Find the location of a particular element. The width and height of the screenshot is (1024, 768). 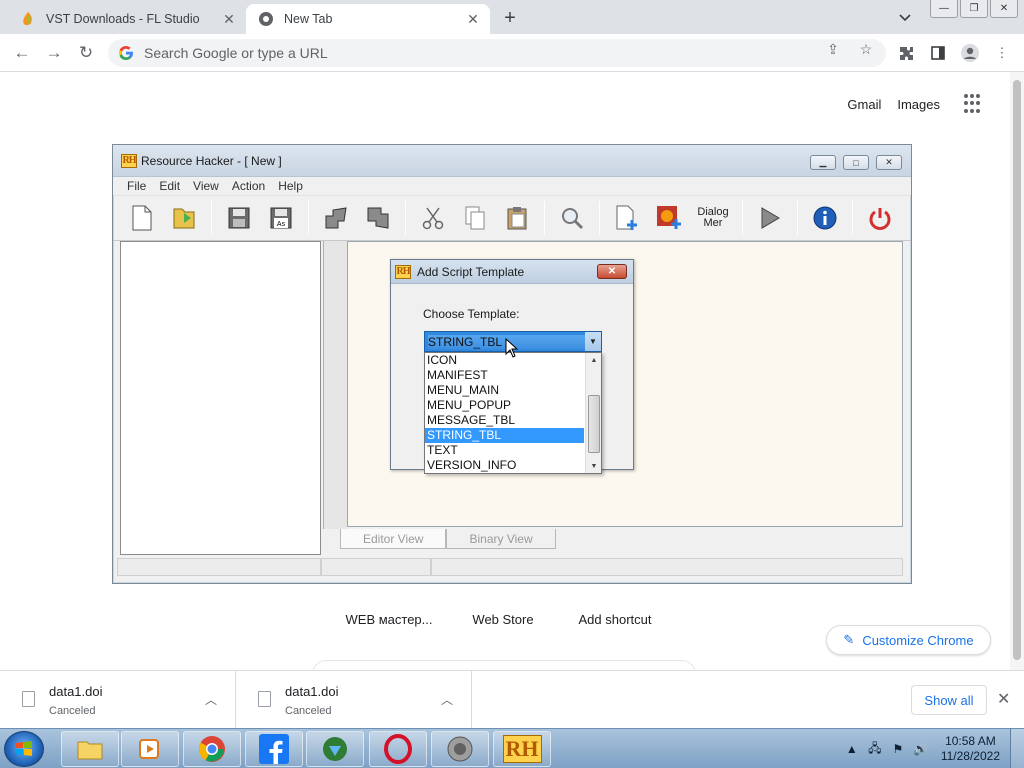

dialog-title-bar: RH Add Script Template ✕ is located at coordinates (512, 272).